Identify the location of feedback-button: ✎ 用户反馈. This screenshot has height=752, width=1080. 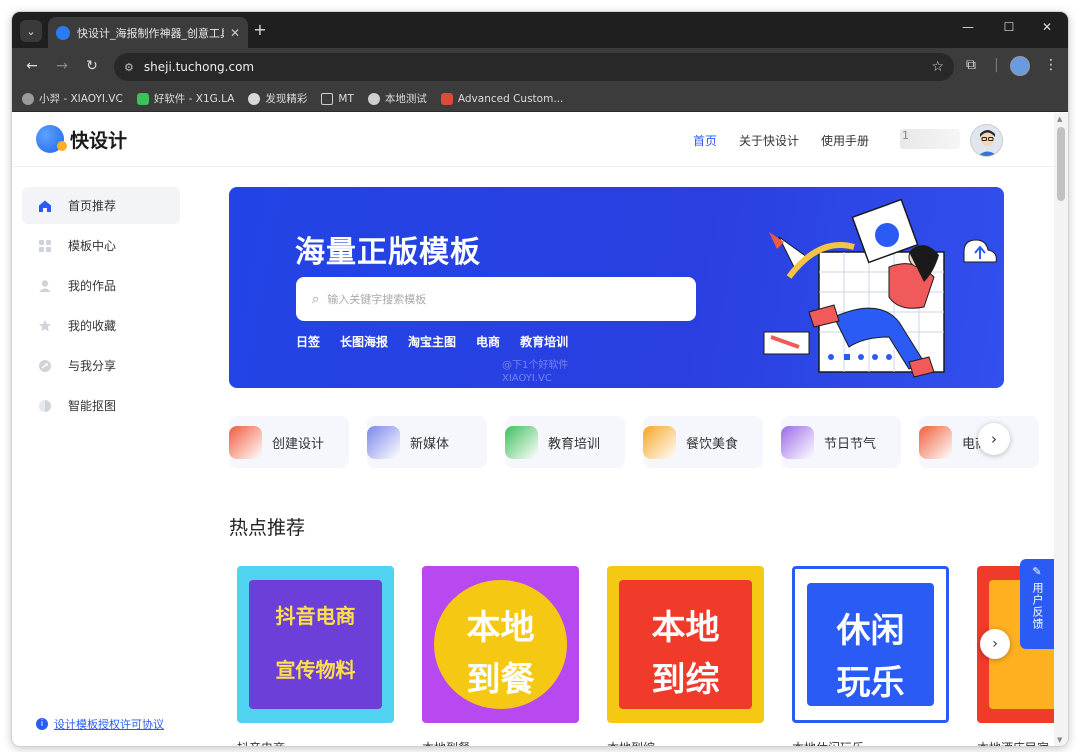
(1037, 604).